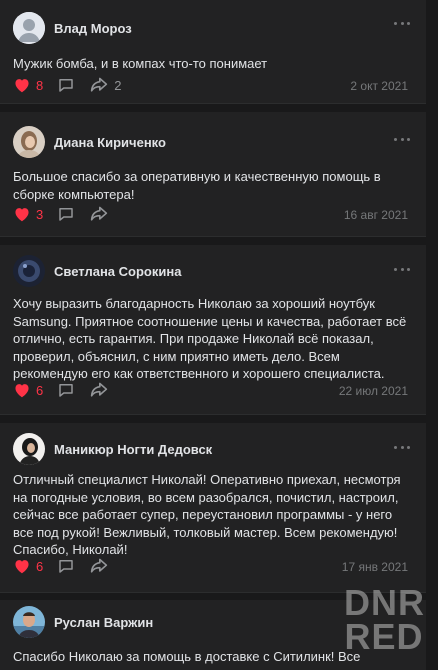  Describe the element at coordinates (384, 636) in the screenshot. I see `watermark-line: RED` at that location.